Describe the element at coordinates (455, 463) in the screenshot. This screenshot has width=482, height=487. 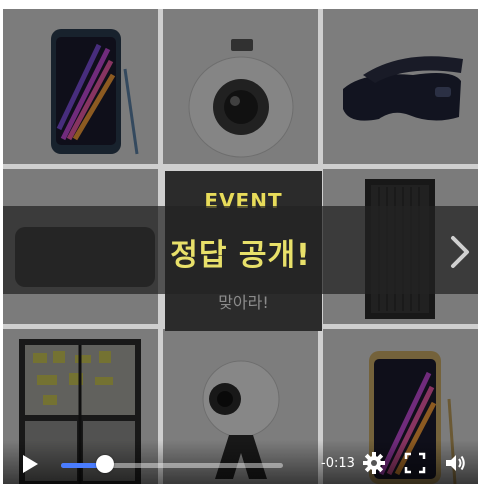
I see `volume-icon` at that location.